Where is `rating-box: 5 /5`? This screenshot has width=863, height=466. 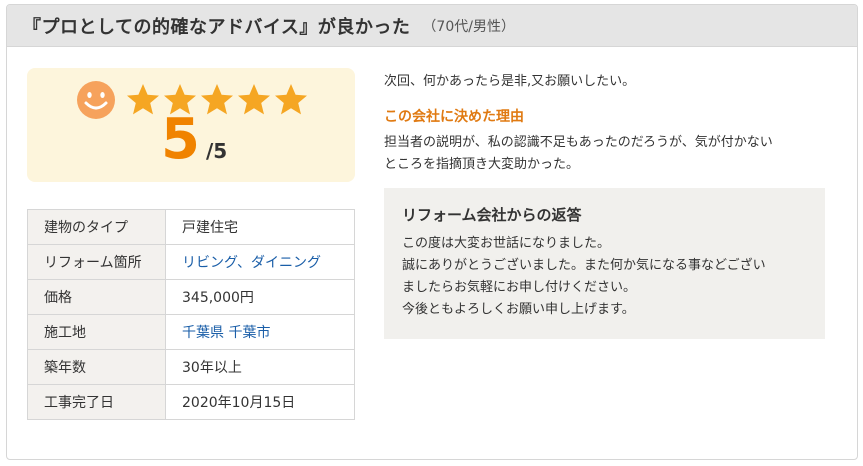
rating-box: 5 /5 is located at coordinates (191, 125).